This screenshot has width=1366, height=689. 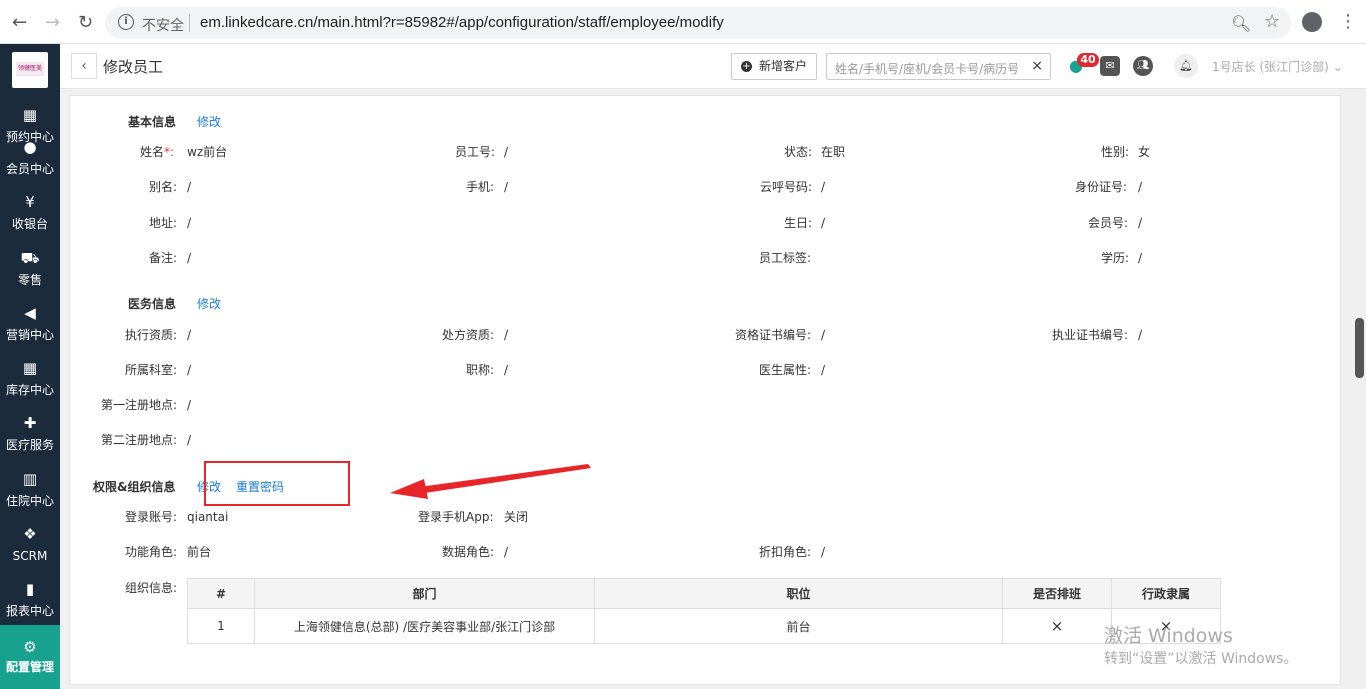 I want to click on edit-medical-link: 修改, so click(x=209, y=304).